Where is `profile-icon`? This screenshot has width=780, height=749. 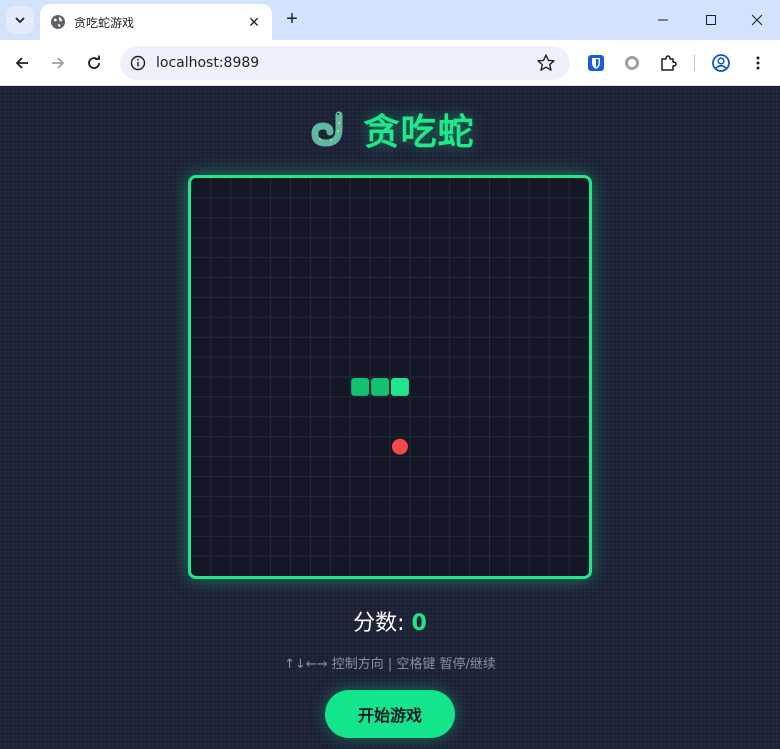 profile-icon is located at coordinates (721, 63).